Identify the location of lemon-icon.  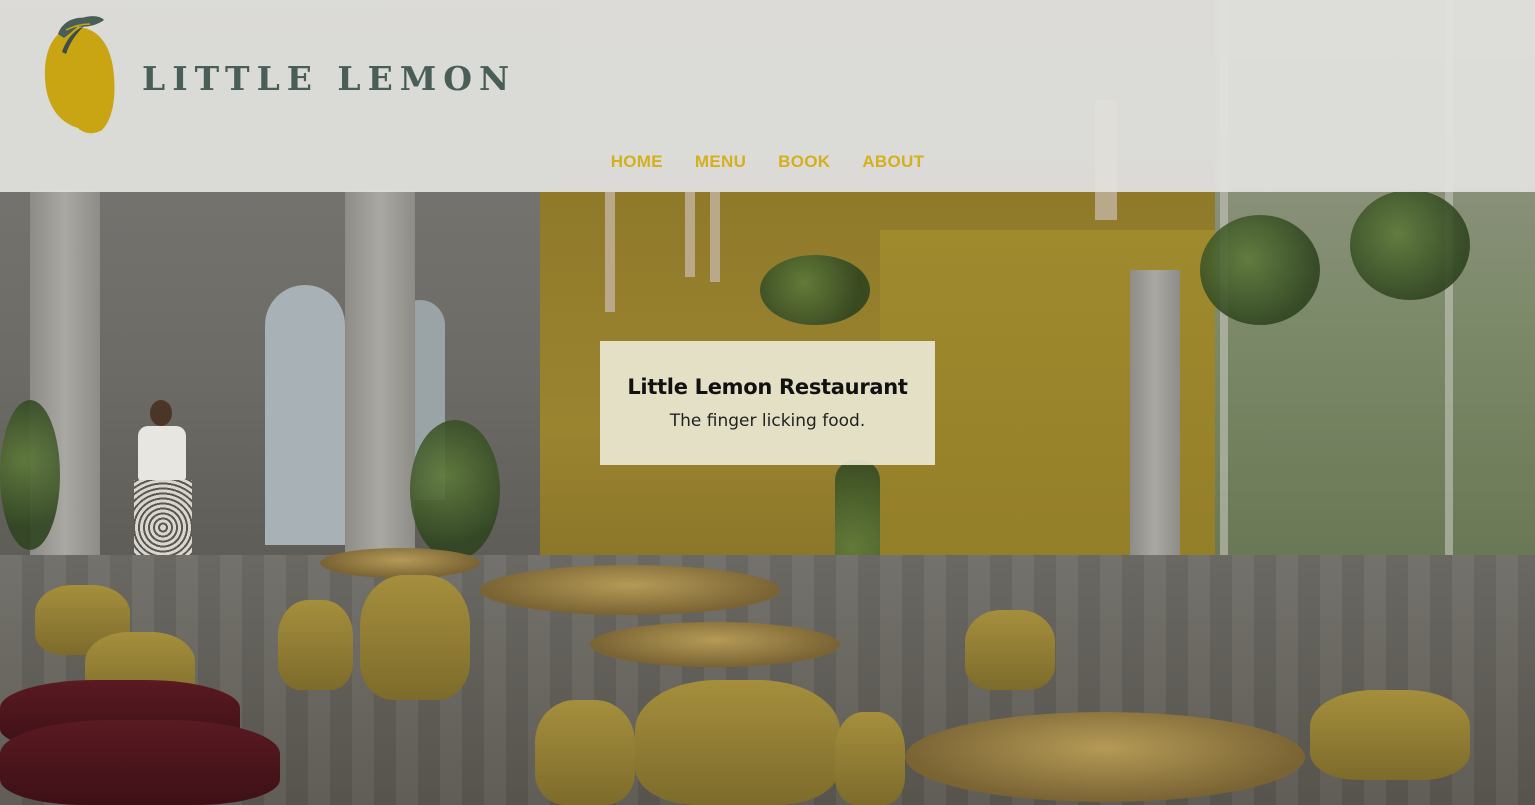
(79, 75).